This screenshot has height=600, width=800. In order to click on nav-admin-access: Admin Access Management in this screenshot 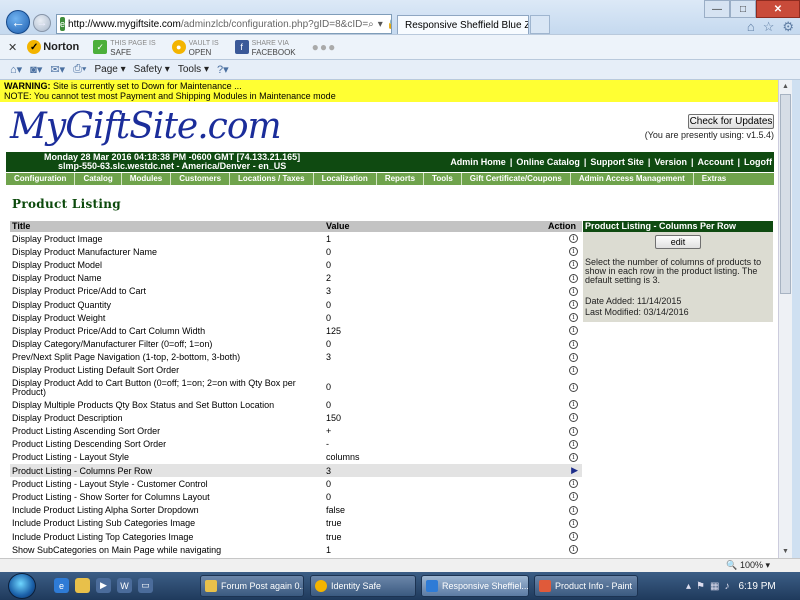, I will do `click(632, 179)`.